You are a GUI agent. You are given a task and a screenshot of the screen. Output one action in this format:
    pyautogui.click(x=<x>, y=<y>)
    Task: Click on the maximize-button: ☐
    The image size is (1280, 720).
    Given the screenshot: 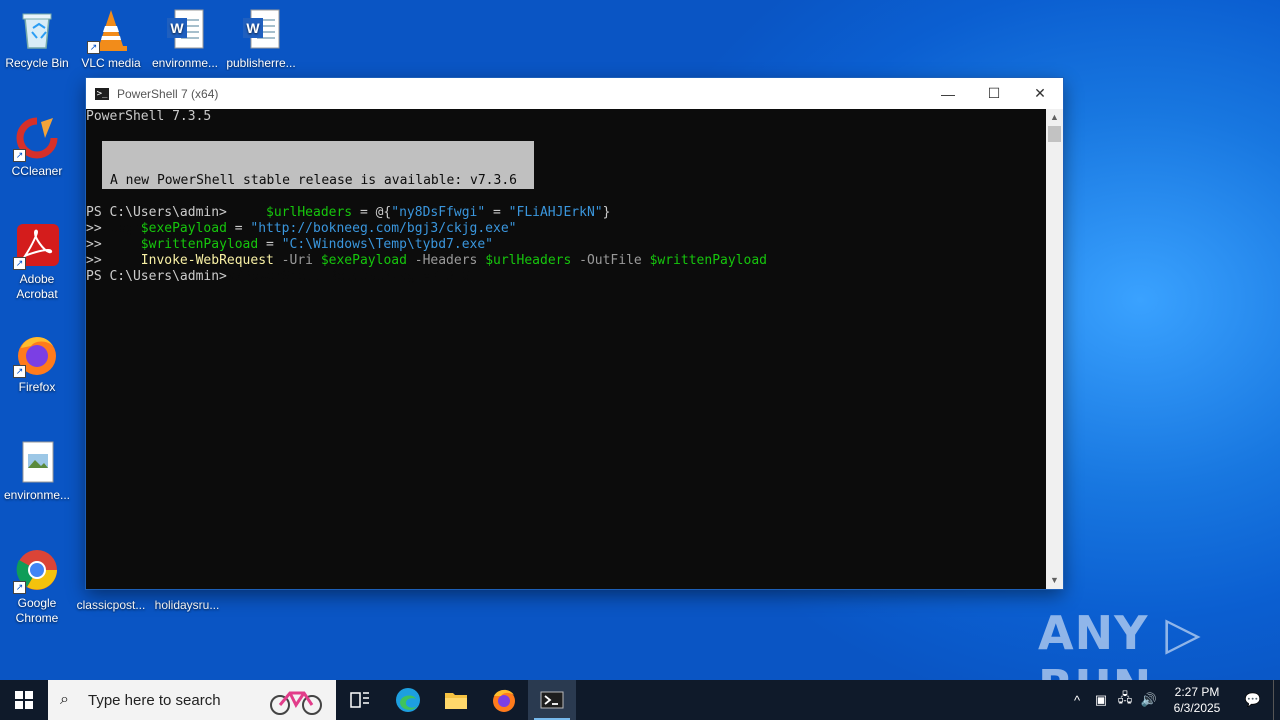 What is the action you would take?
    pyautogui.click(x=994, y=93)
    